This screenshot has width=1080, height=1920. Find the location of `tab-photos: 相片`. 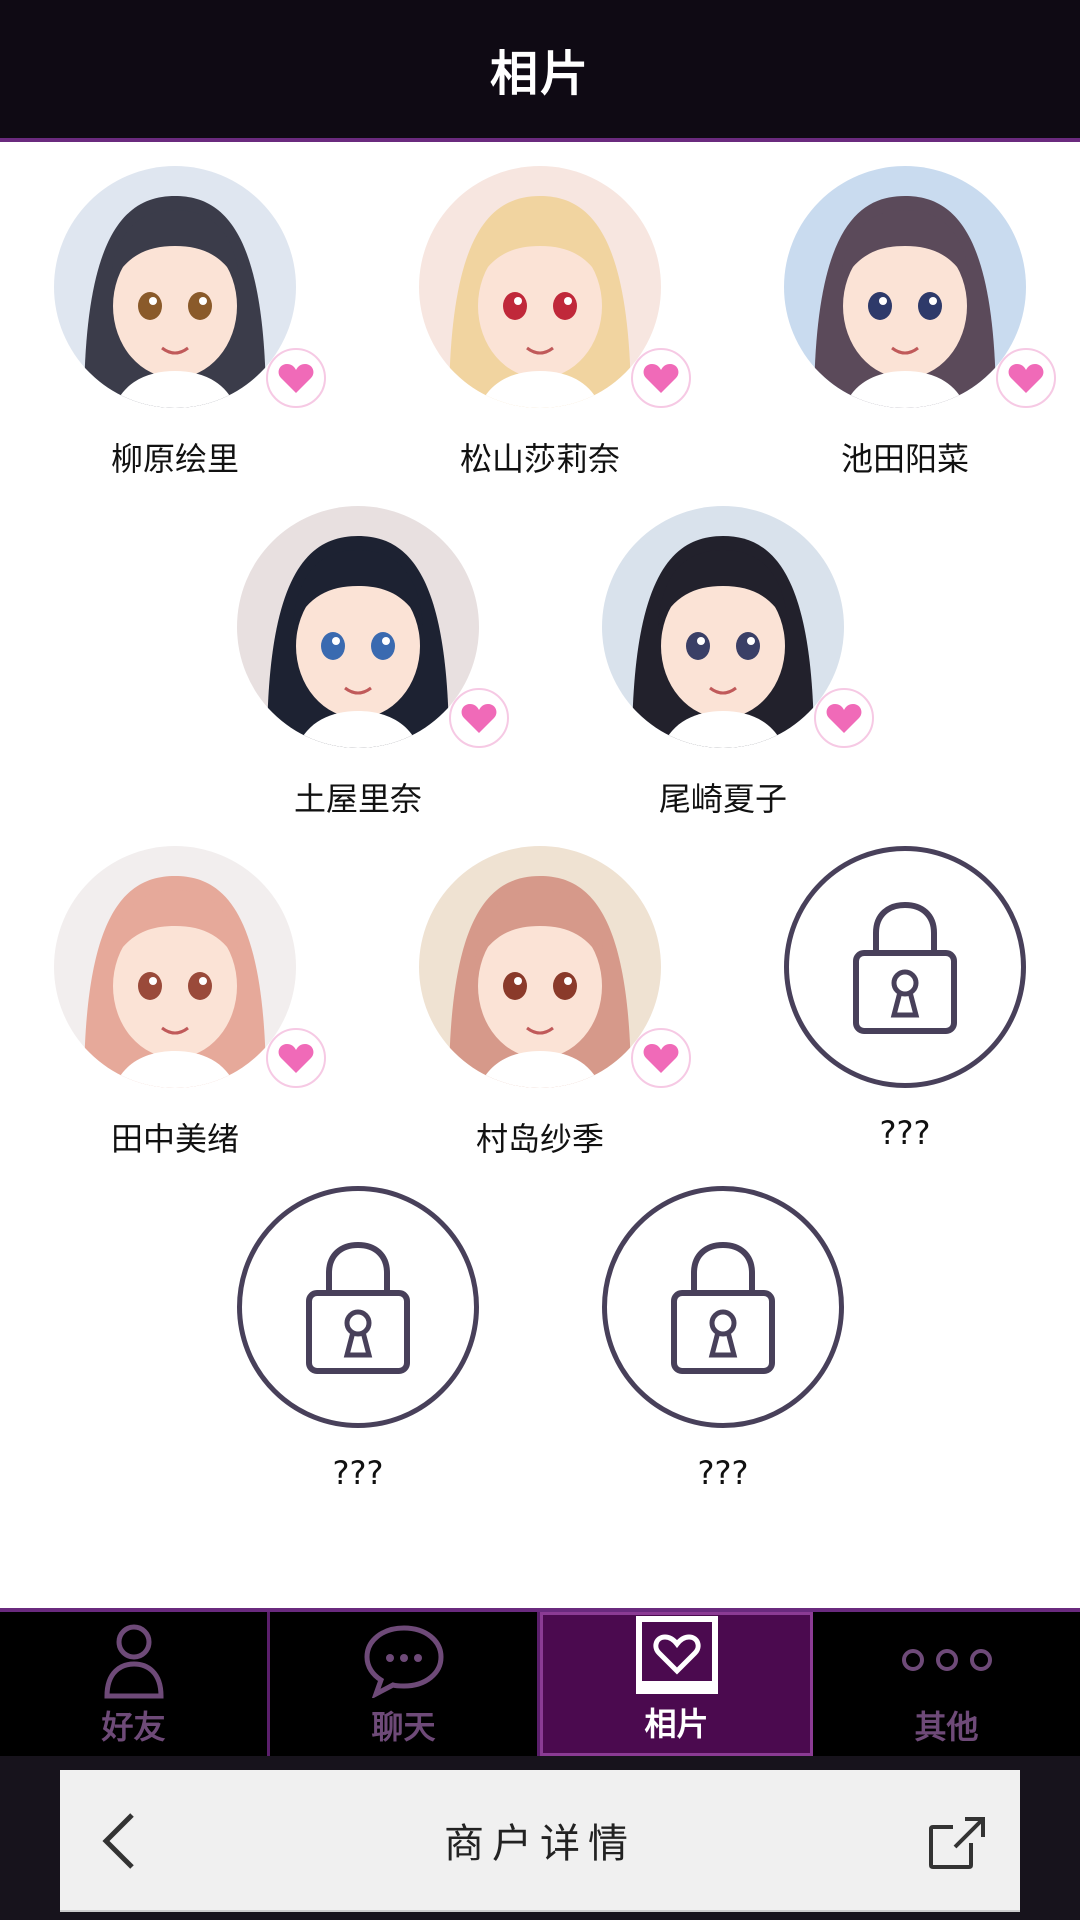

tab-photos: 相片 is located at coordinates (676, 1684).